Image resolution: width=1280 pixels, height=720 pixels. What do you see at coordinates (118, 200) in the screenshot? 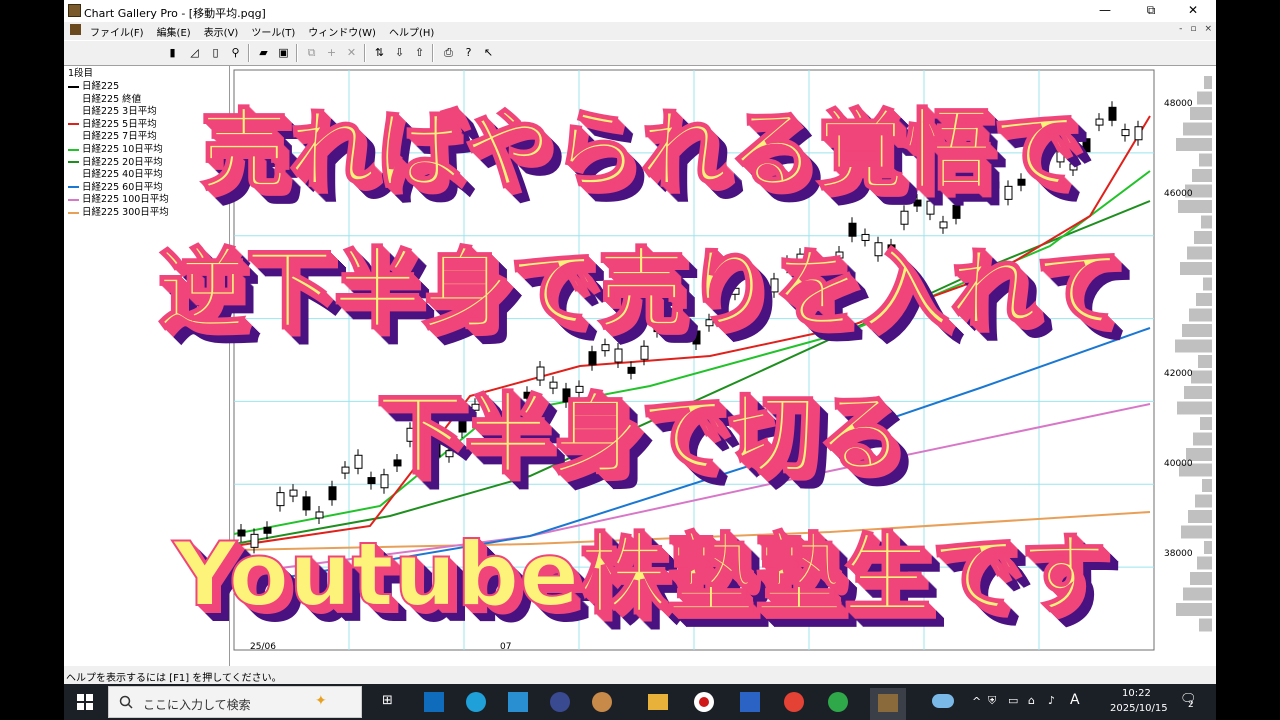
I see `legend-entry: 日経225 100日平均` at bounding box center [118, 200].